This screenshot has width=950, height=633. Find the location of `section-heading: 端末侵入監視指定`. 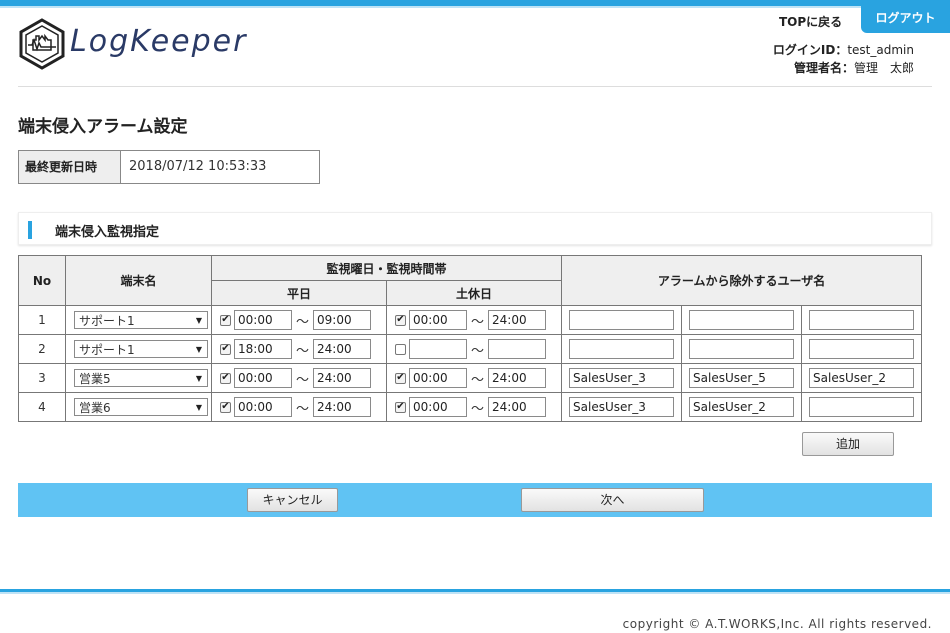

section-heading: 端末侵入監視指定 is located at coordinates (475, 228).